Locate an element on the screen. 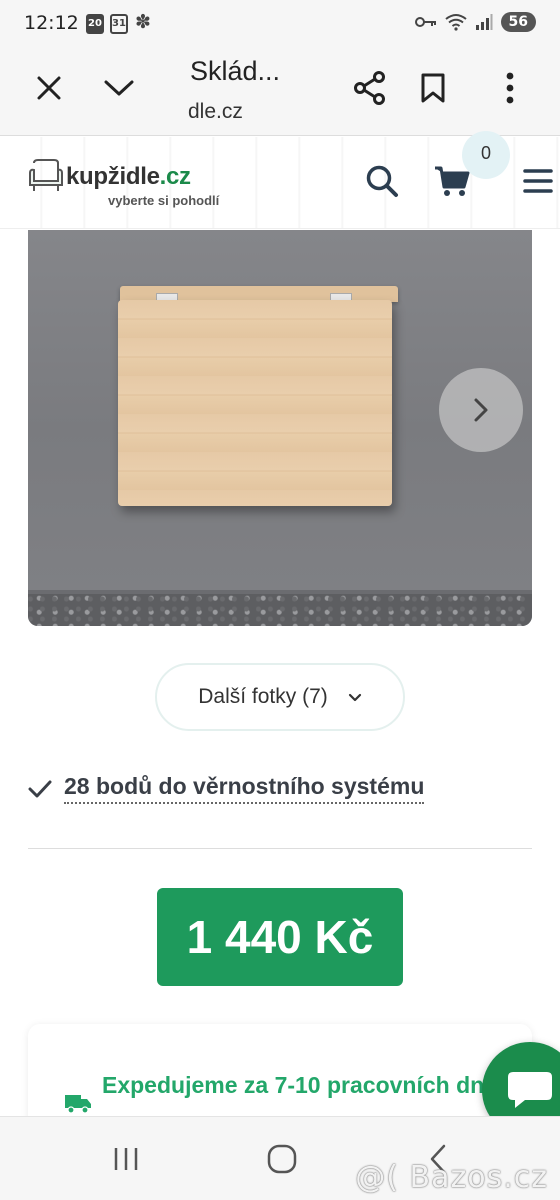 Image resolution: width=560 pixels, height=1200 pixels. site-logo: kupžidle.cz vyberte si pohodlí is located at coordinates (128, 183).